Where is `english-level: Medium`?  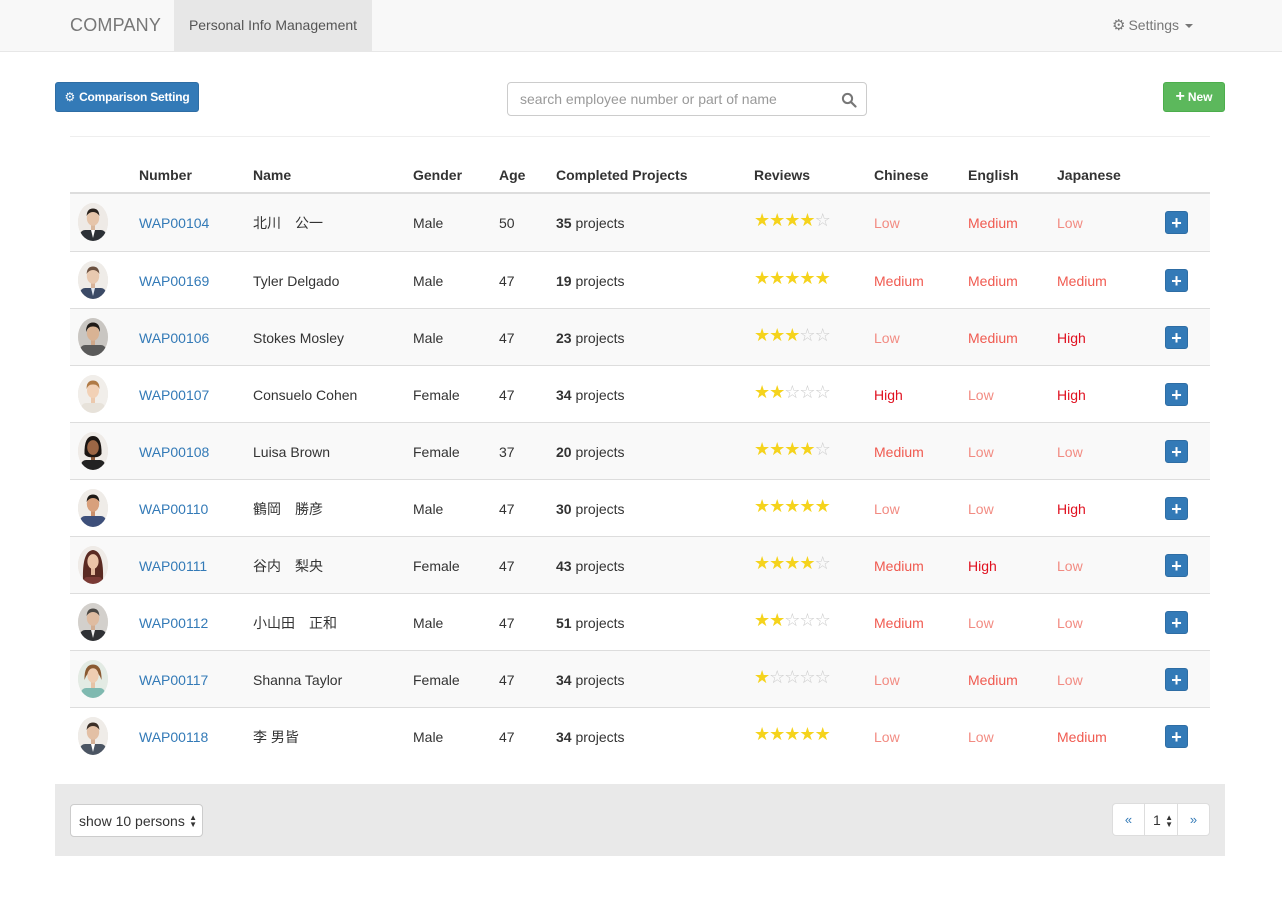 english-level: Medium is located at coordinates (993, 280).